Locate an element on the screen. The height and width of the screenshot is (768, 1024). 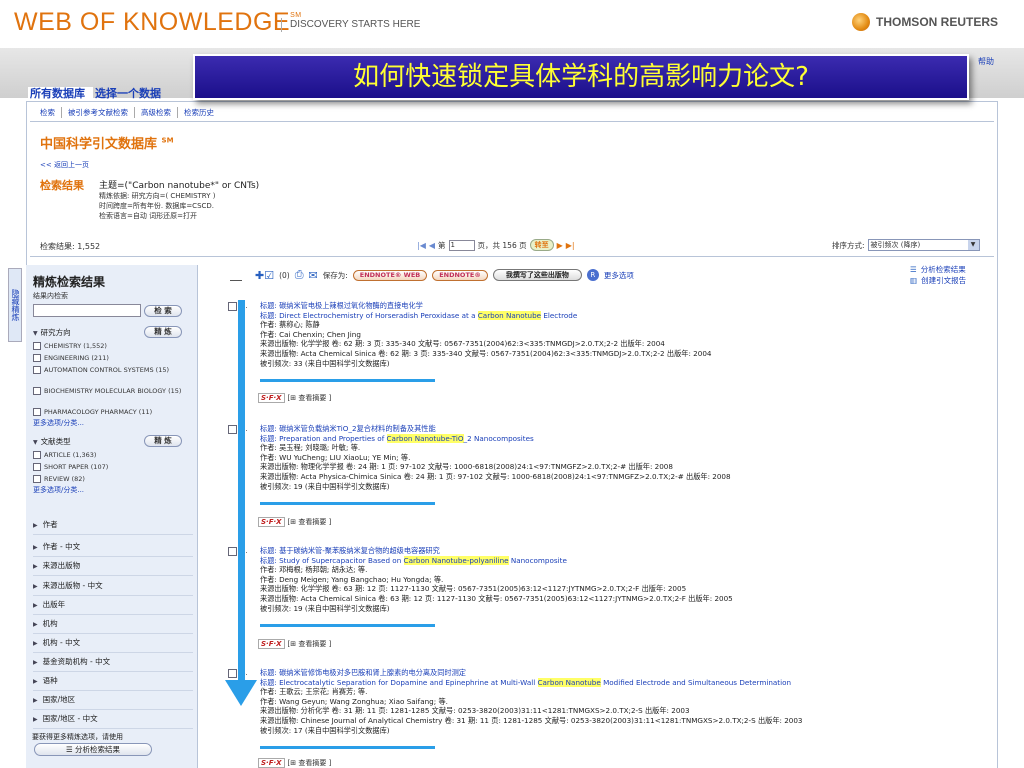
refine-option: AUTOMATION CONTROL SYSTEMS (15) is located at coordinates (113, 370).